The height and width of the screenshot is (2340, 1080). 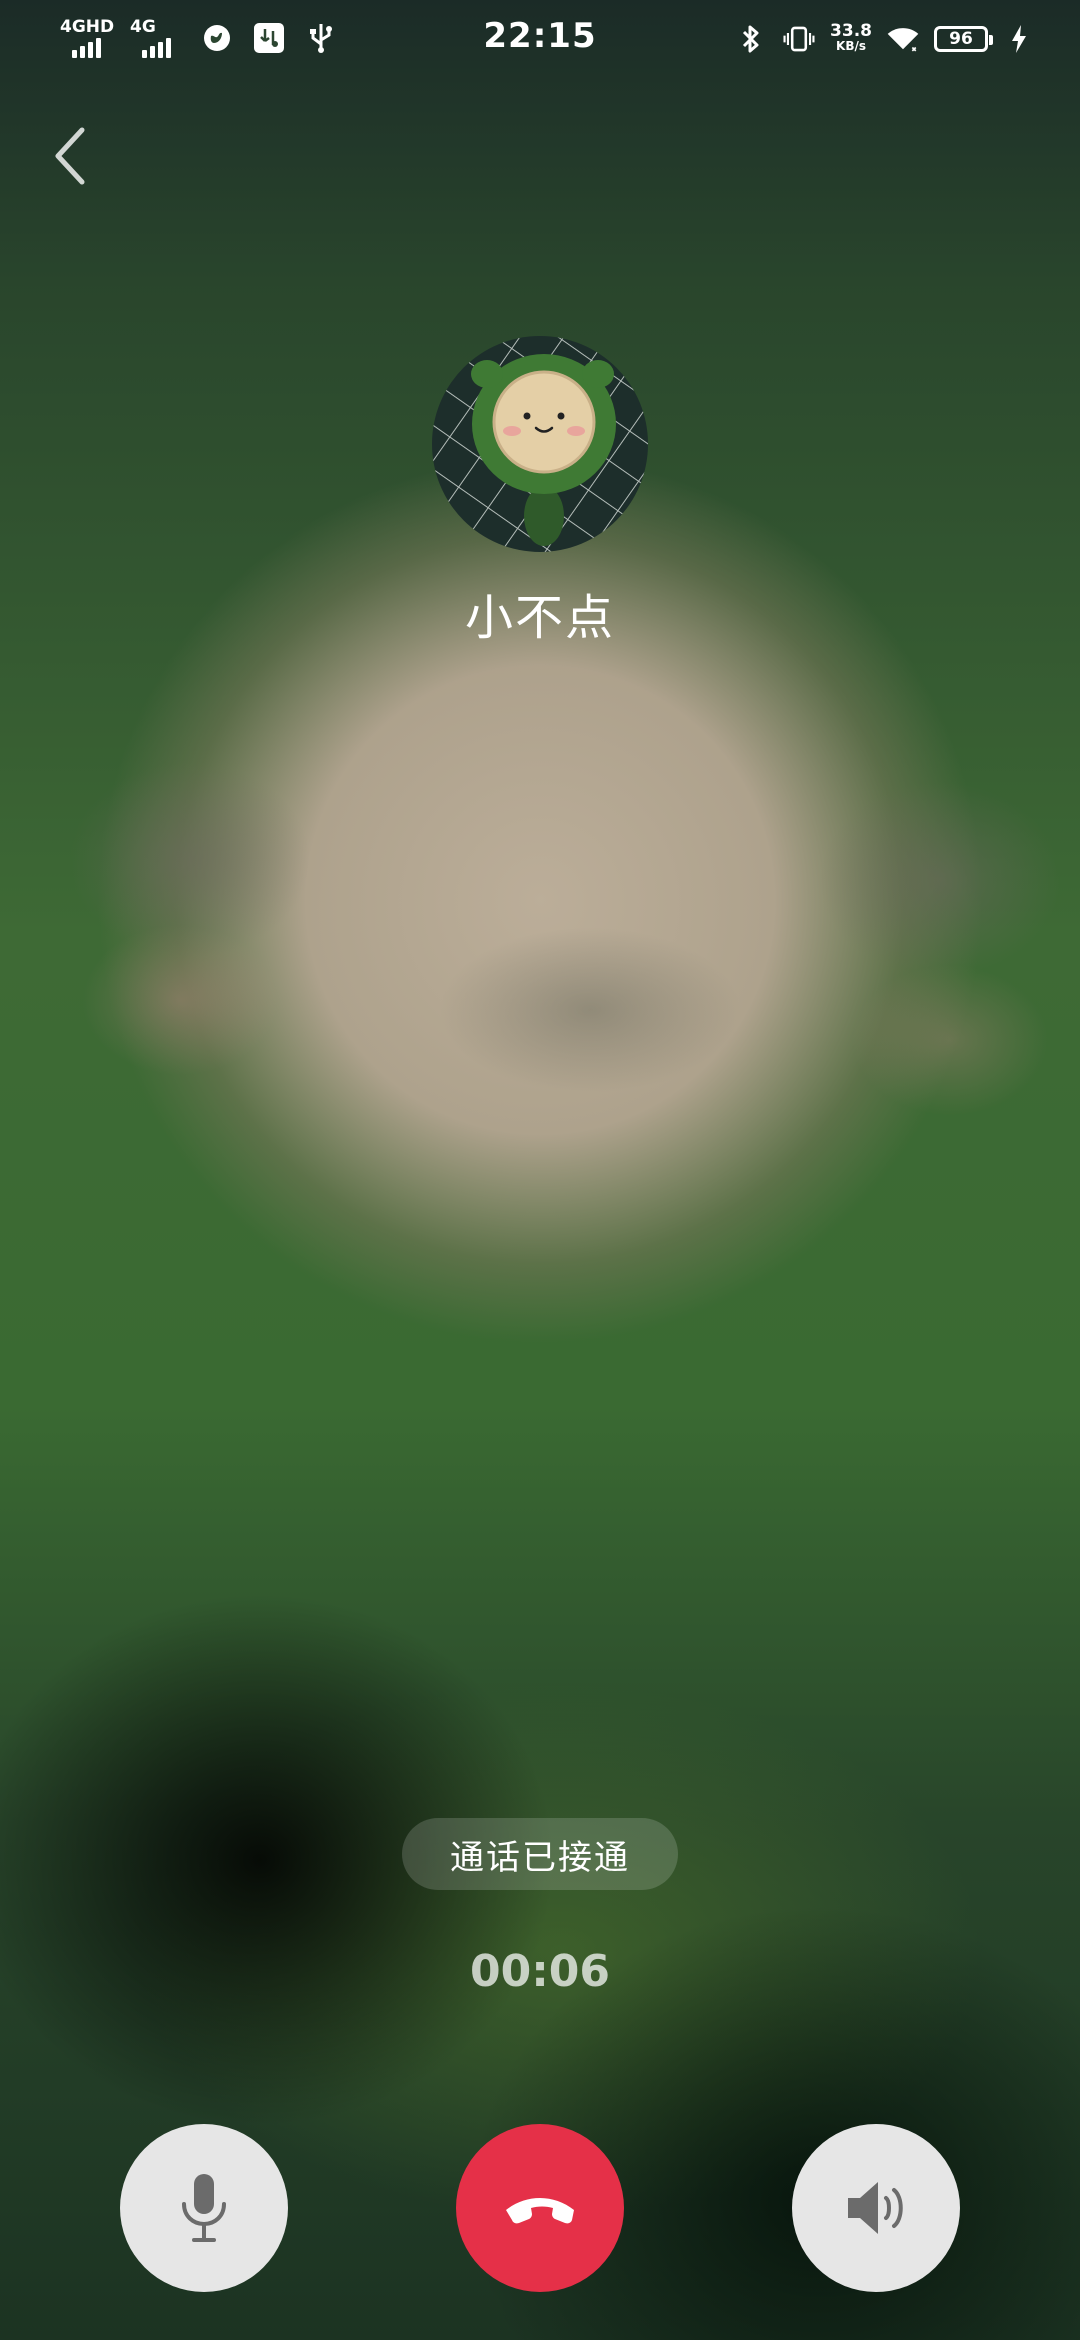 I want to click on speaker-button, so click(x=876, y=2208).